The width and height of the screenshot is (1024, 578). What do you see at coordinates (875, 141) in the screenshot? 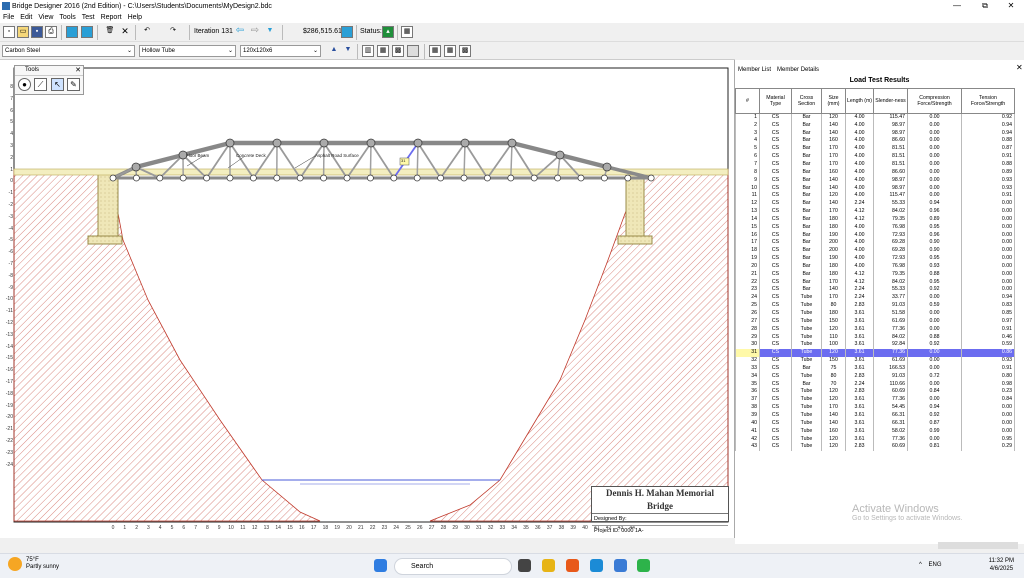
I see `table-row: 4 CS Bar 160 4.00 86.60 0.00 0.88` at bounding box center [875, 141].